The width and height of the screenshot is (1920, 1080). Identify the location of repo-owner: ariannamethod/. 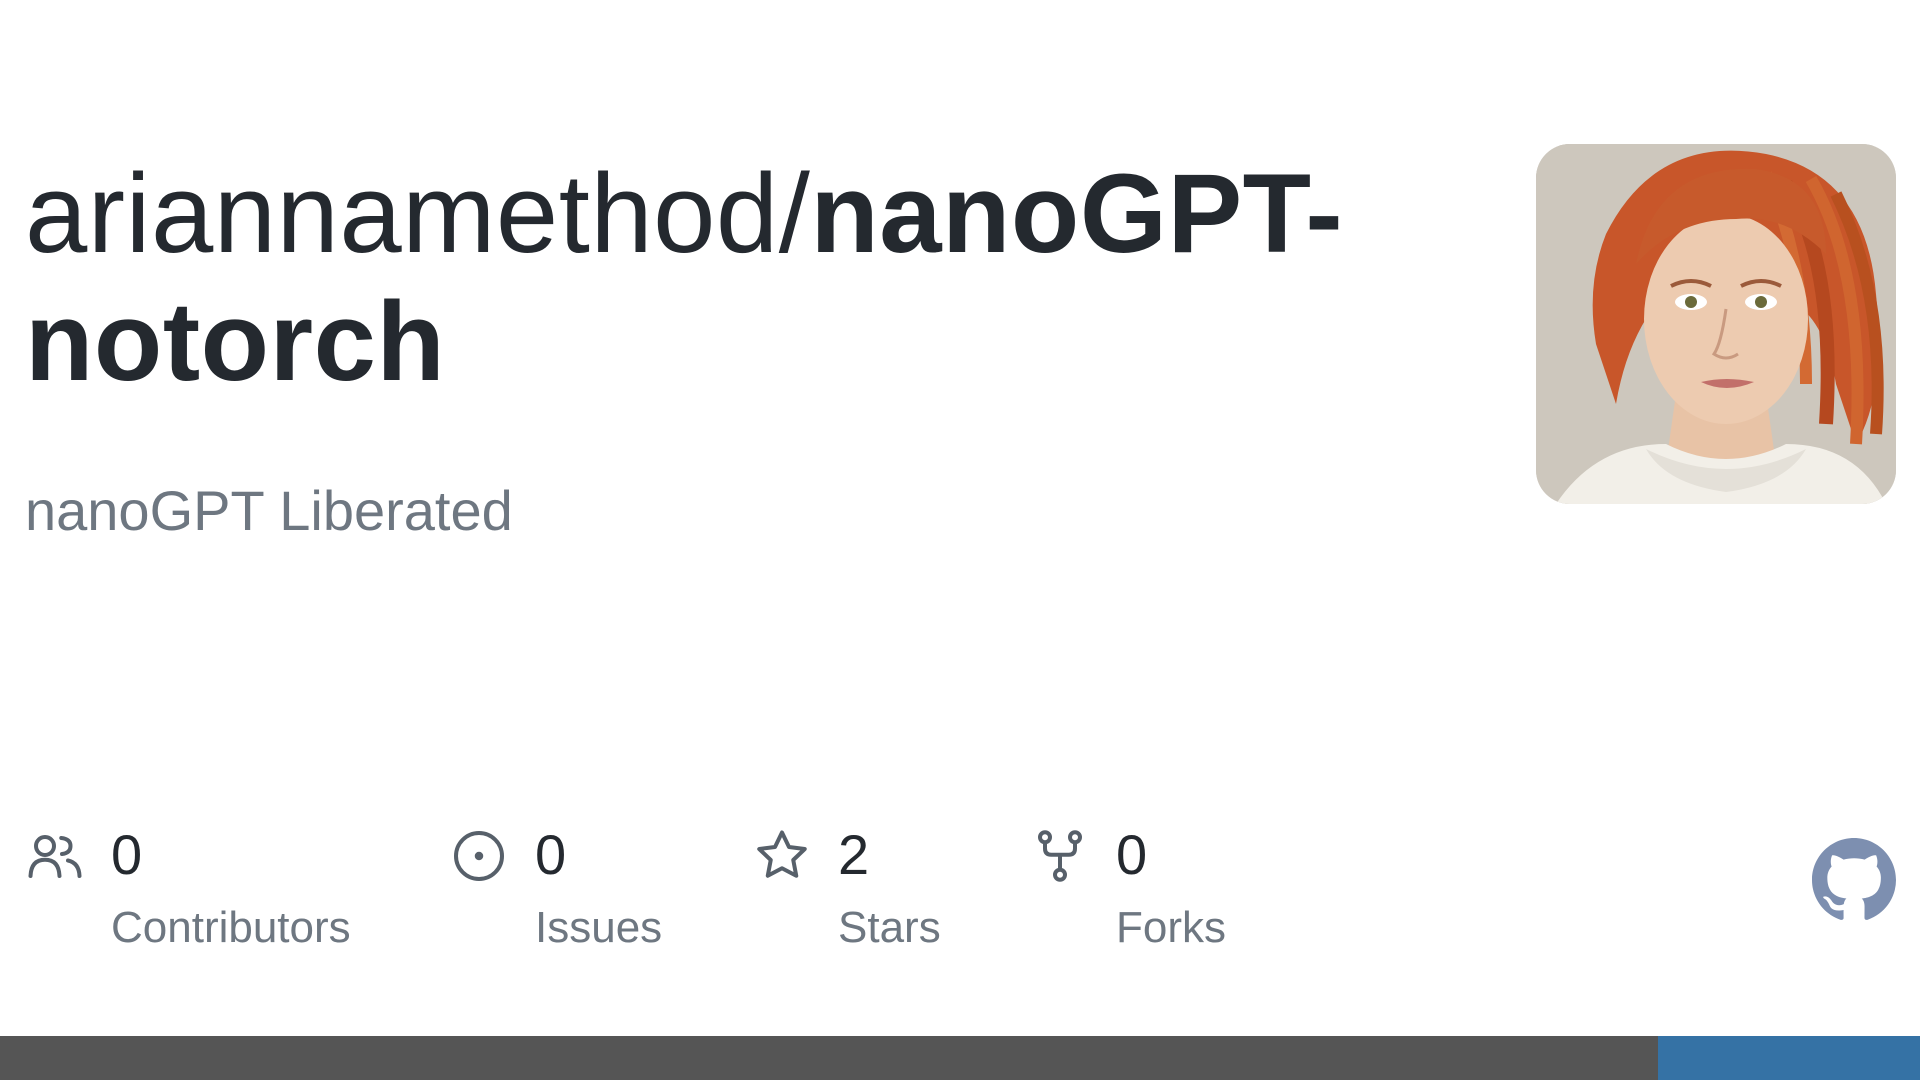
(417, 213).